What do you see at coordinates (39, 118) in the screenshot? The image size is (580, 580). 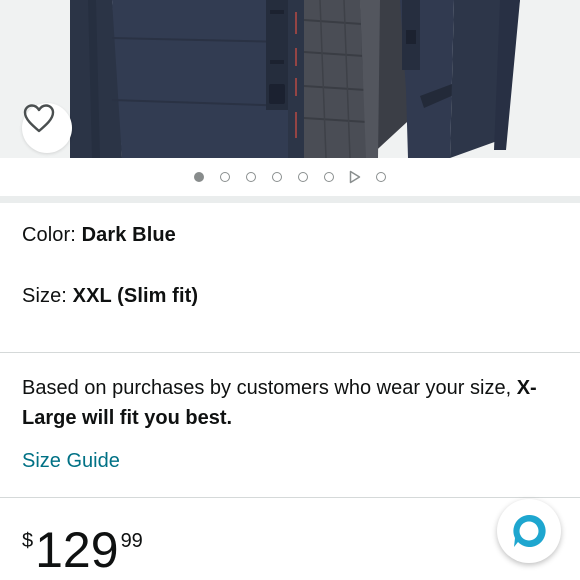 I see `heart-outline-icon` at bounding box center [39, 118].